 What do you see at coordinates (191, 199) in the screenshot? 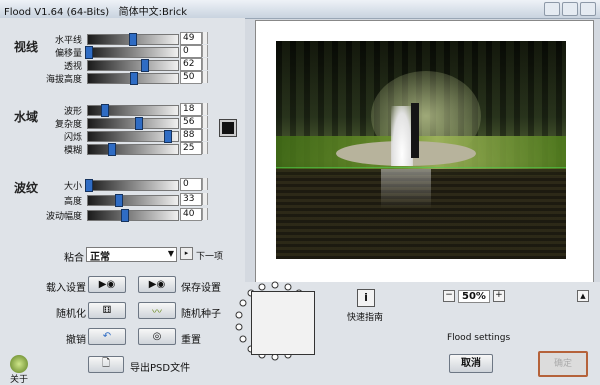
I see `param-value-field: 33` at bounding box center [191, 199].